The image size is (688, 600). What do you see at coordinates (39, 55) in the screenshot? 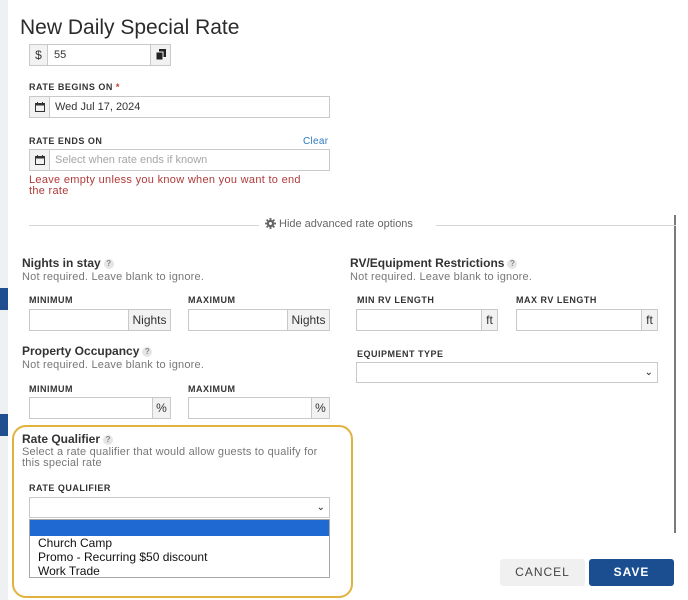
I see `currency-symbol: $` at bounding box center [39, 55].